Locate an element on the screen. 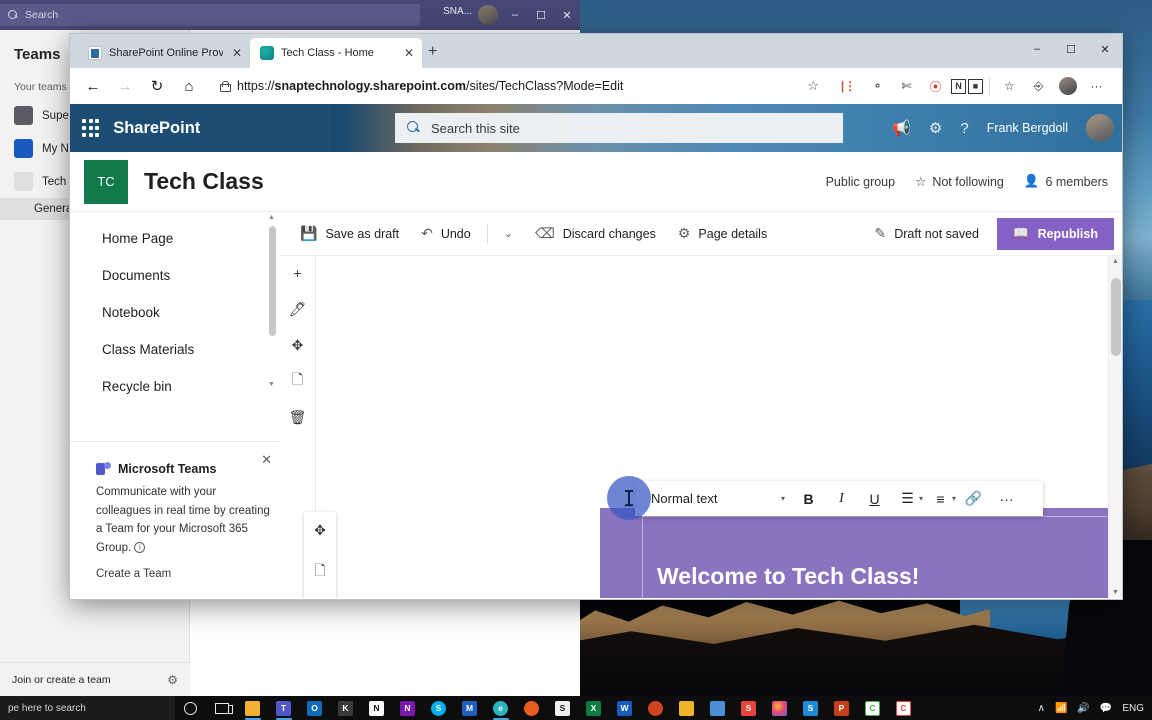  maximize-button: ☐ is located at coordinates (1071, 49).